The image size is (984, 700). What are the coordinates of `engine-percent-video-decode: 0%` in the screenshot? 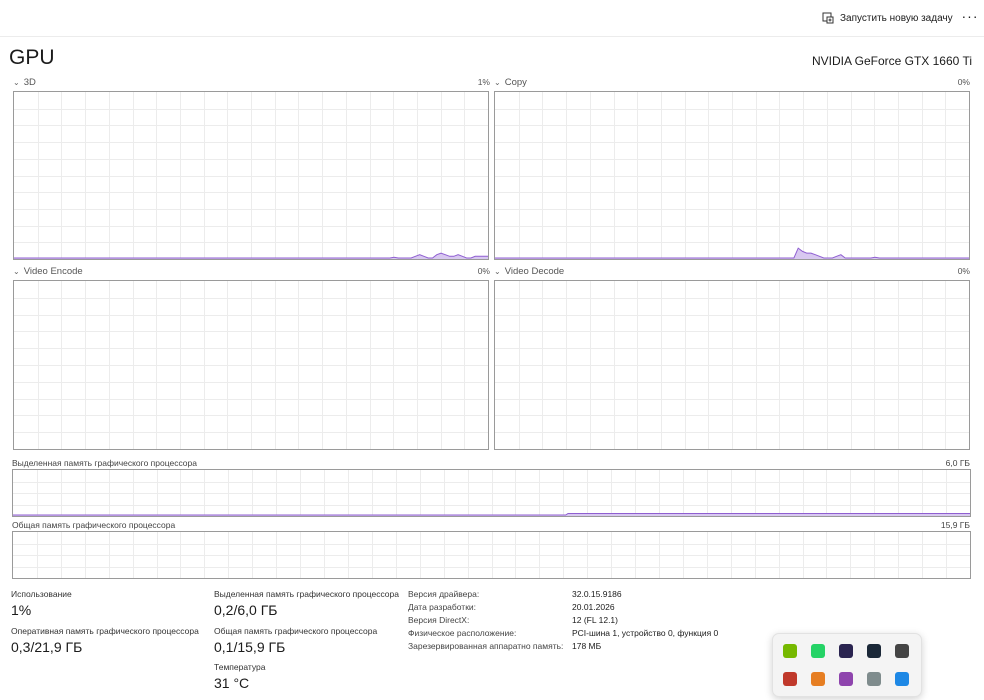 It's located at (963, 271).